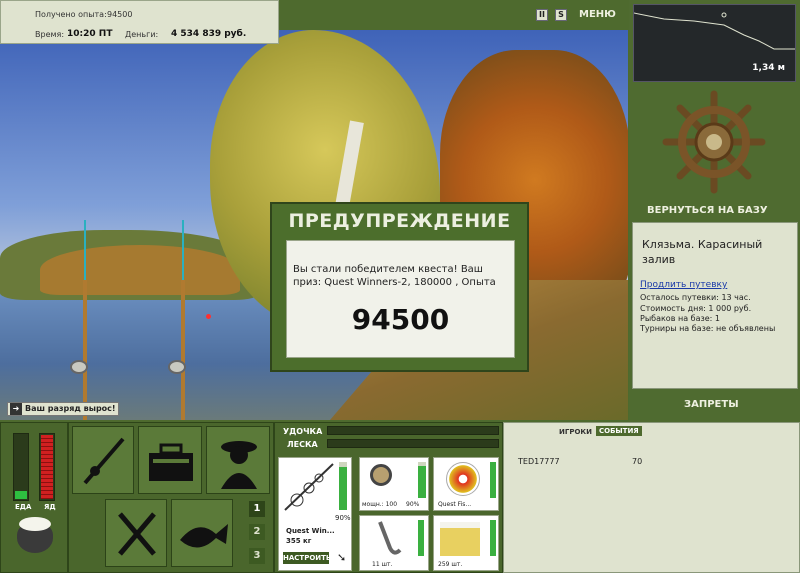  Describe the element at coordinates (561, 15) in the screenshot. I see `sound-button: S` at that location.